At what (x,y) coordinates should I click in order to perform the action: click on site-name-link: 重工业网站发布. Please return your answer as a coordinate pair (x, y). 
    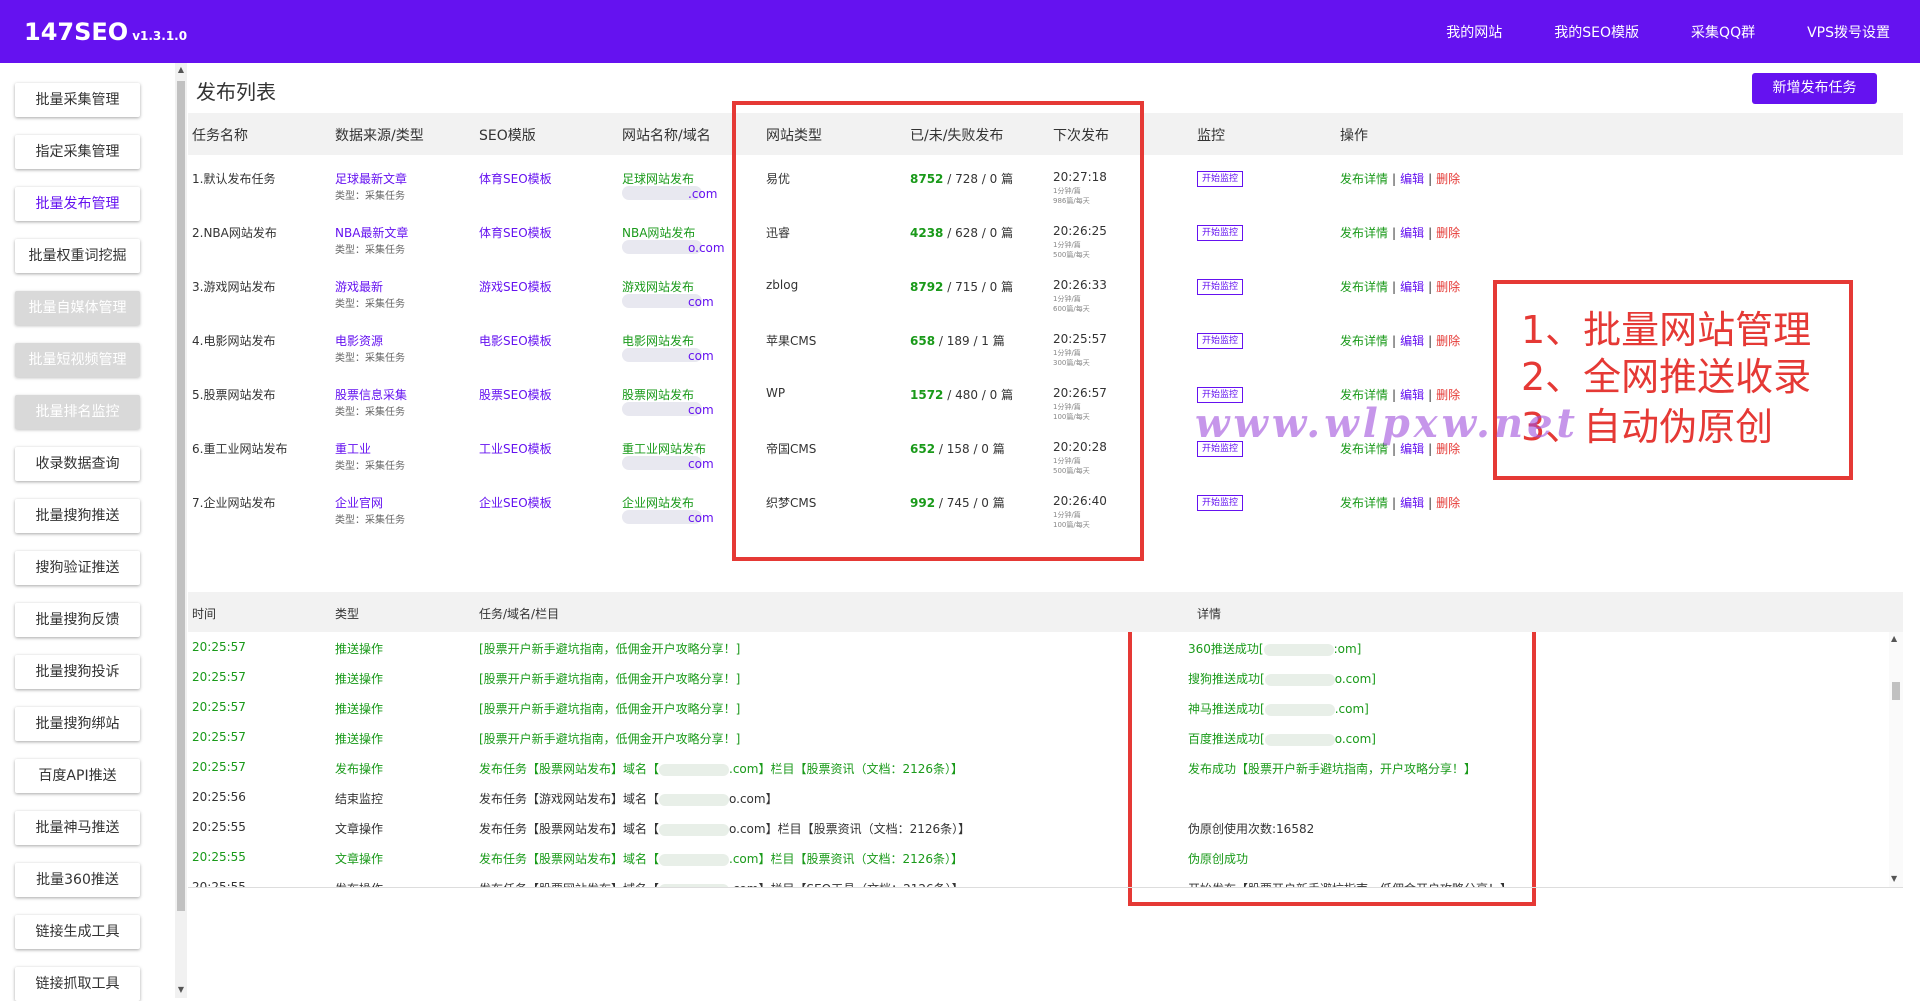
    Looking at the image, I should click on (664, 448).